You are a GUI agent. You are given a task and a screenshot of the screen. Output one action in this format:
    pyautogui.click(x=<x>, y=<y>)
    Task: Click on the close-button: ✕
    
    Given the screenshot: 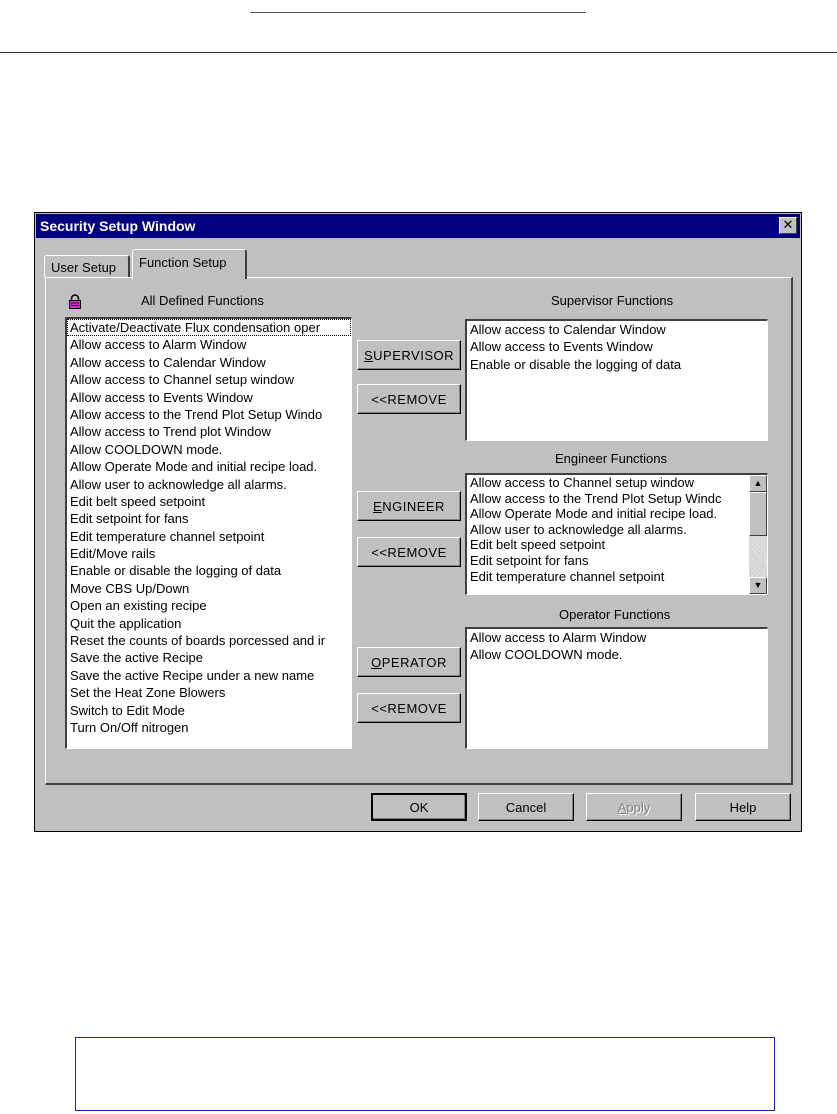 What is the action you would take?
    pyautogui.click(x=788, y=225)
    